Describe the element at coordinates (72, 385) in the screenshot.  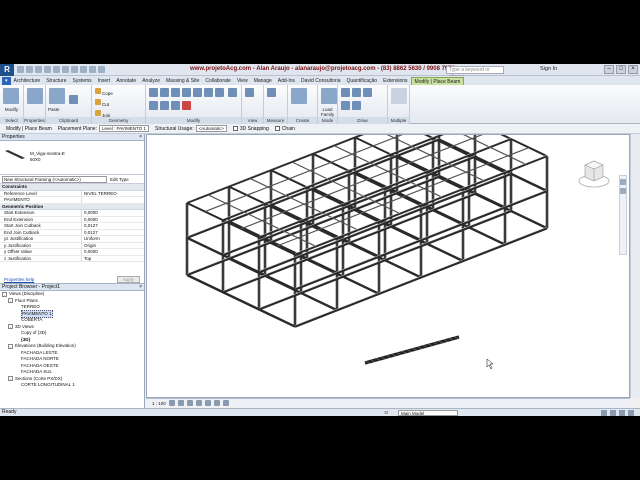
I see `browser-node: CORTE LONGITUDINAL 1` at that location.